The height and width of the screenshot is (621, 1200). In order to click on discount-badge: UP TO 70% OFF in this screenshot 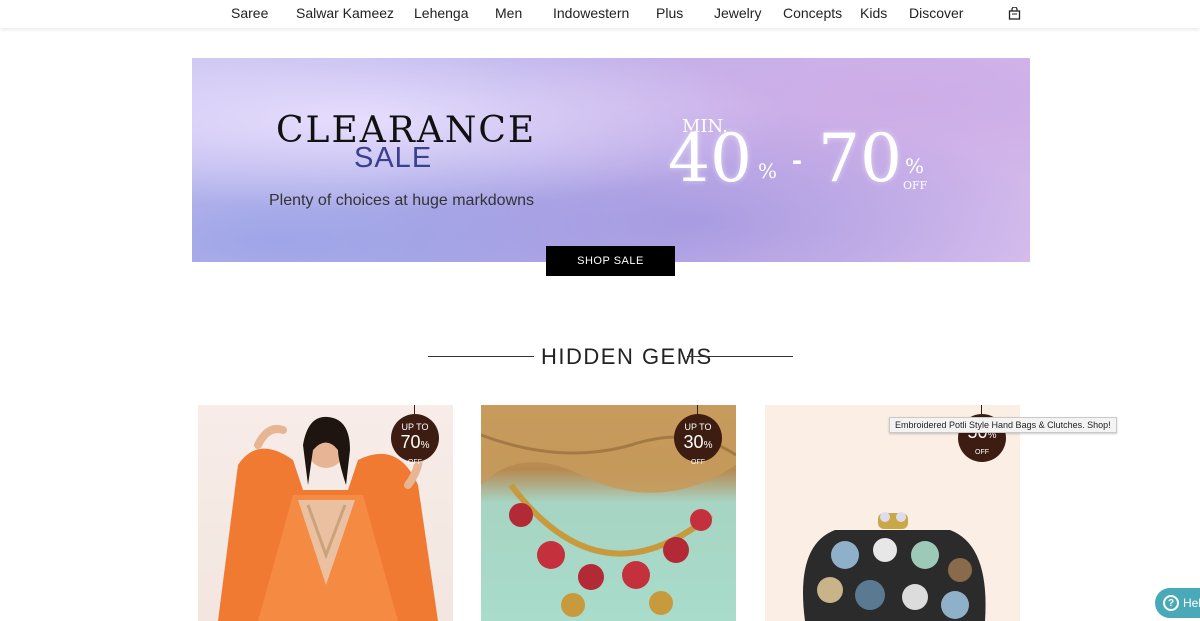, I will do `click(415, 440)`.